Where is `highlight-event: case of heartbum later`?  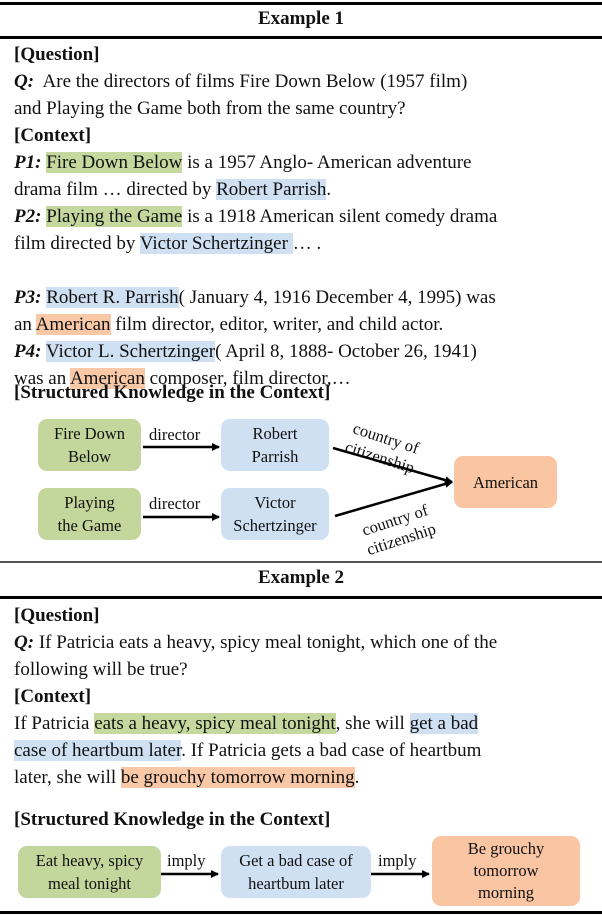 highlight-event: case of heartbum later is located at coordinates (98, 750).